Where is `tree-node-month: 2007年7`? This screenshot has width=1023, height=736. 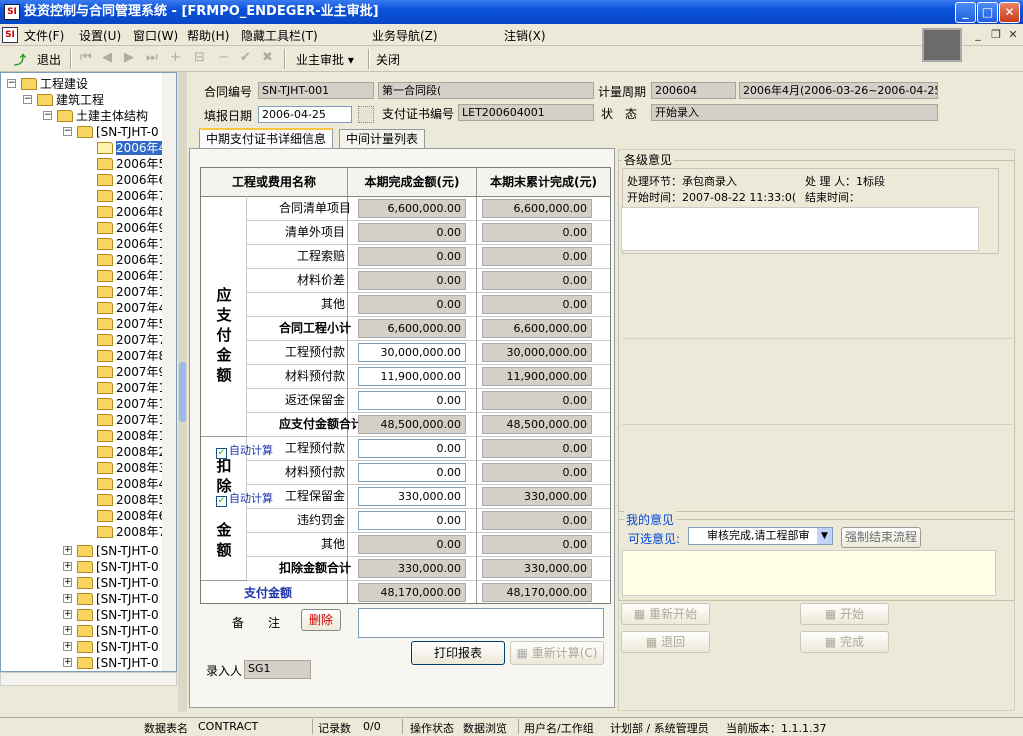 tree-node-month: 2007年7 is located at coordinates (131, 340).